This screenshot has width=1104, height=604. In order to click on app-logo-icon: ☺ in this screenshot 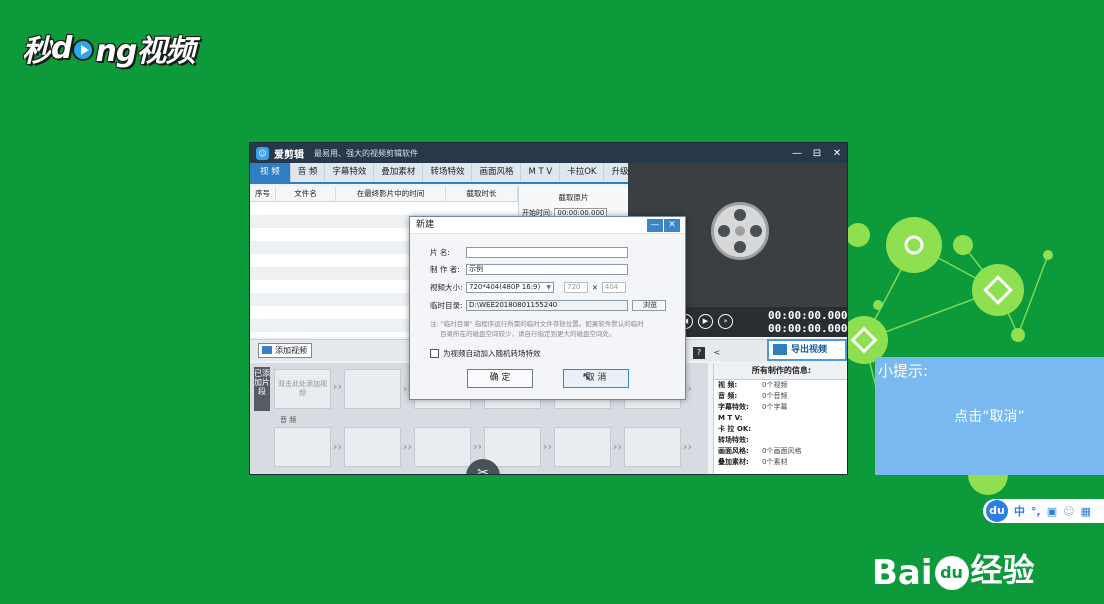, I will do `click(262, 153)`.